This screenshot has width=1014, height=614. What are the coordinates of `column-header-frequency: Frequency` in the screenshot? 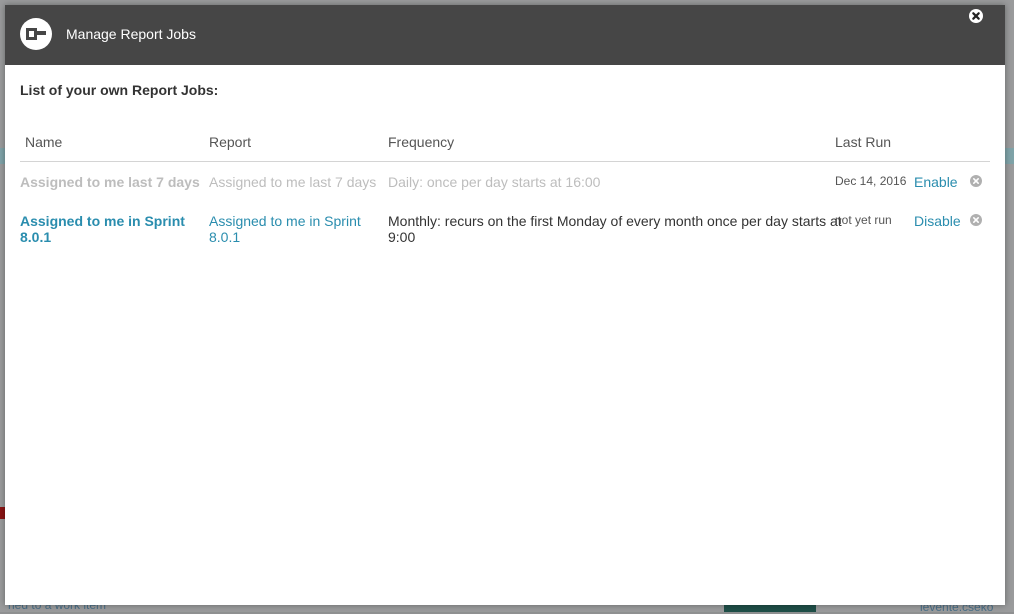 It's located at (421, 142).